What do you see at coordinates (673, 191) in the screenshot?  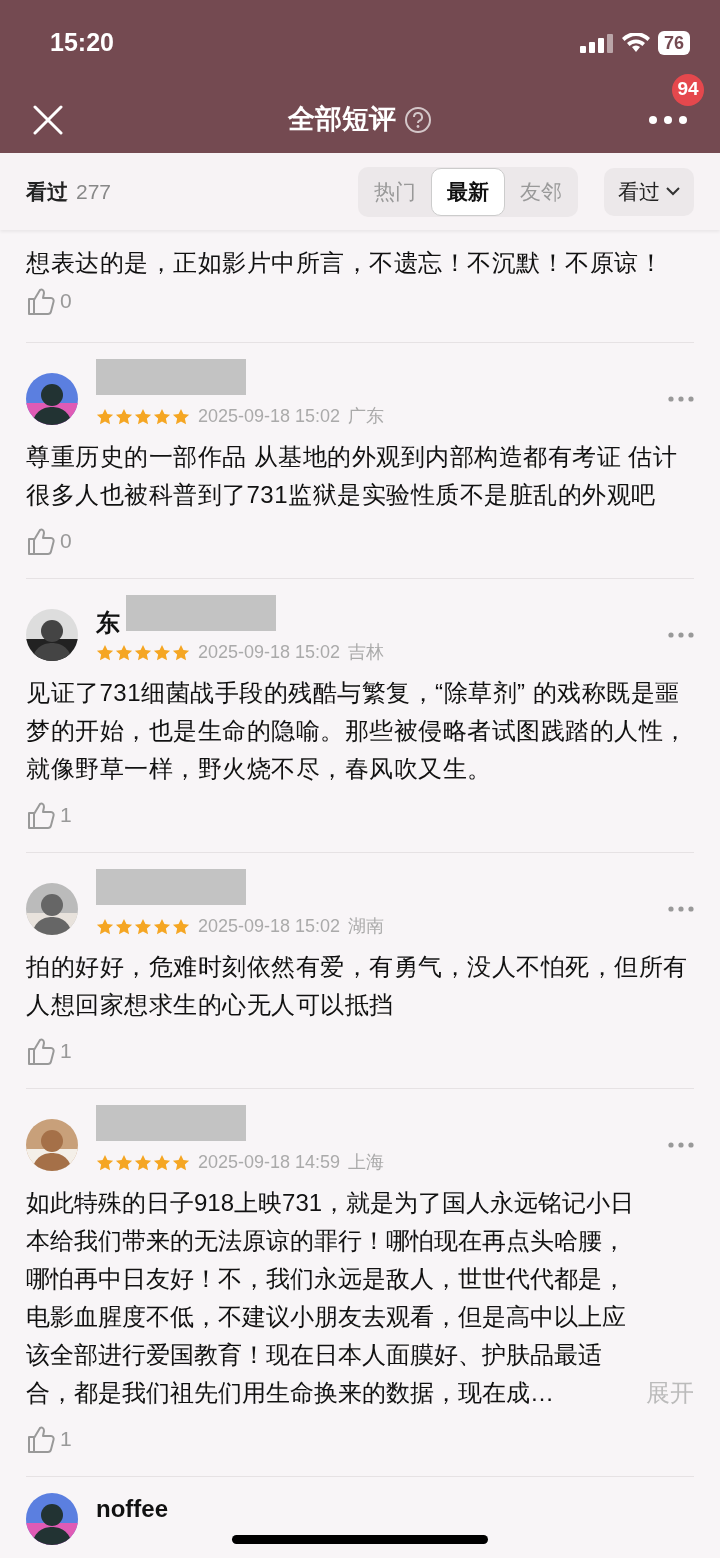 I see `chevron-down-icon` at bounding box center [673, 191].